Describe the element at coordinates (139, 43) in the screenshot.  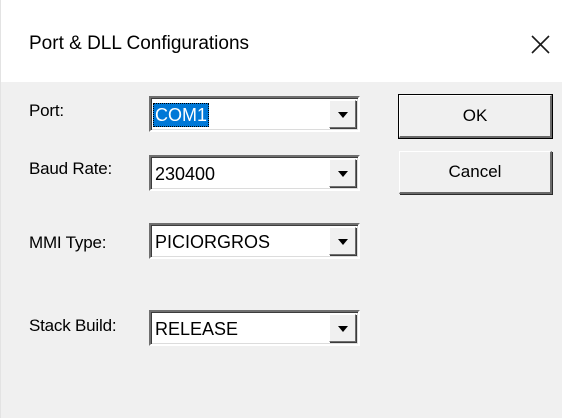
I see `window-title: Port & DLL Configurations` at that location.